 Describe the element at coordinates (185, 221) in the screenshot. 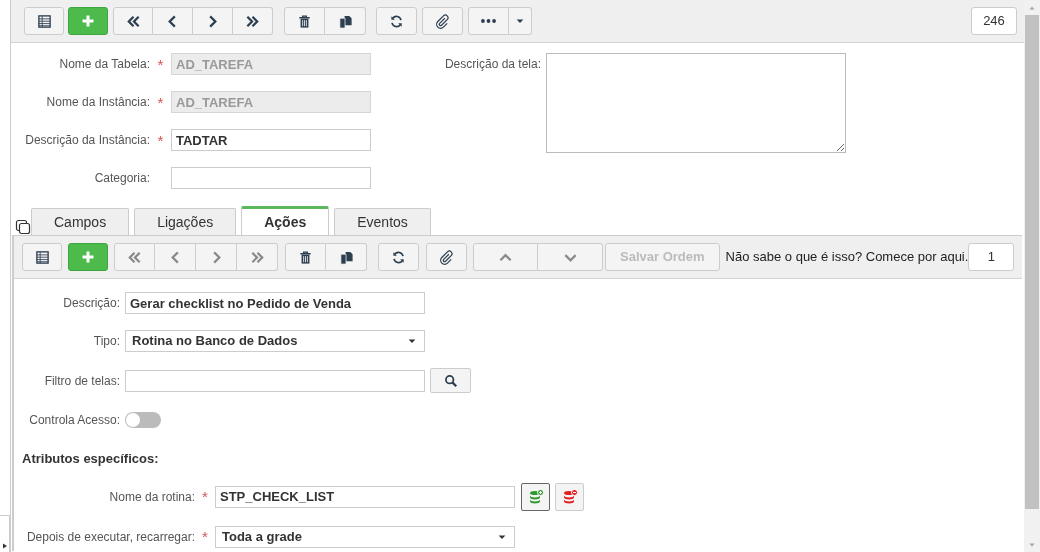

I see `tab: Ligações` at that location.